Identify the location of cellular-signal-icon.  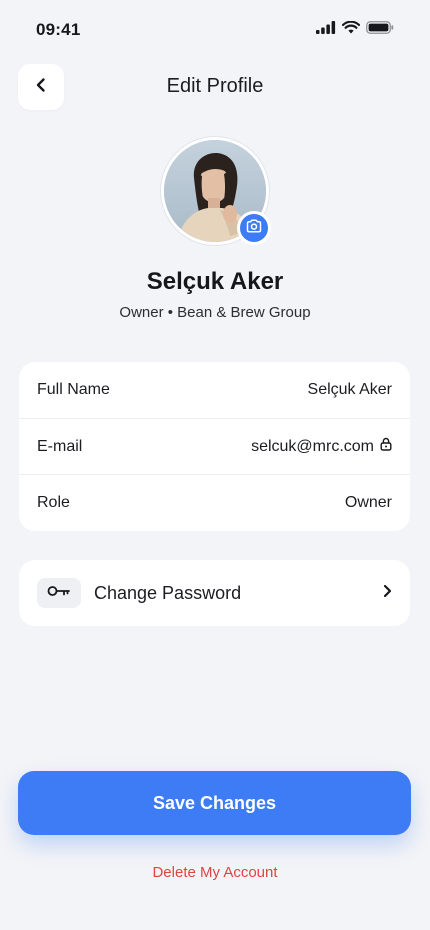
(326, 30).